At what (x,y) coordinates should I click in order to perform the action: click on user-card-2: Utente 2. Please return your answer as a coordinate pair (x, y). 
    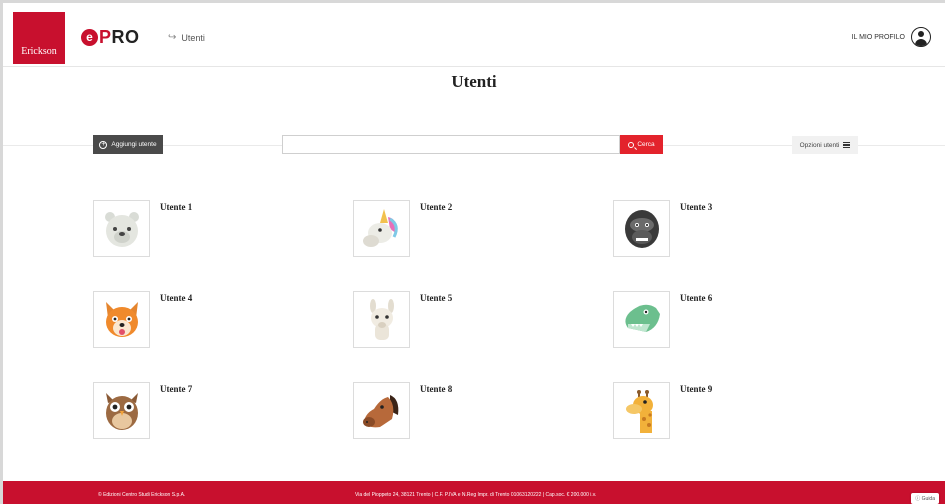
    Looking at the image, I should click on (402, 228).